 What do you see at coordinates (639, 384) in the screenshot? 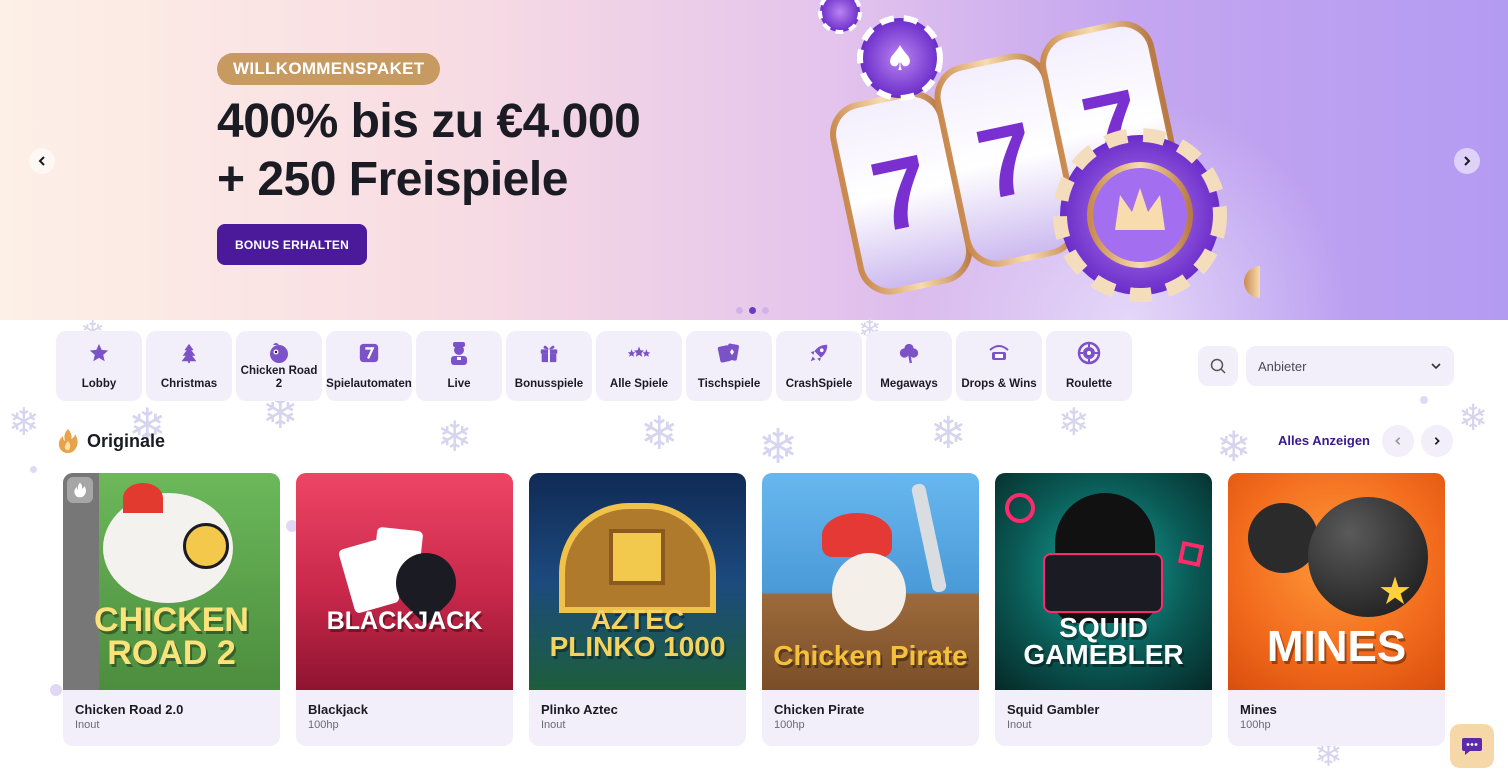
I see `category-label: Alle Spiele` at bounding box center [639, 384].